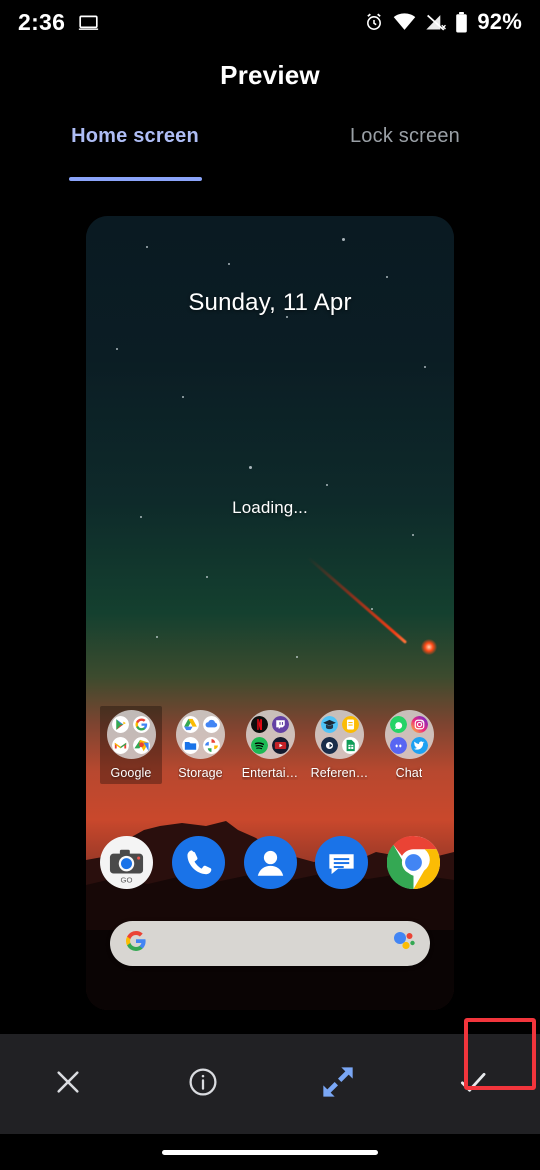  I want to click on info-button, so click(202, 1084).